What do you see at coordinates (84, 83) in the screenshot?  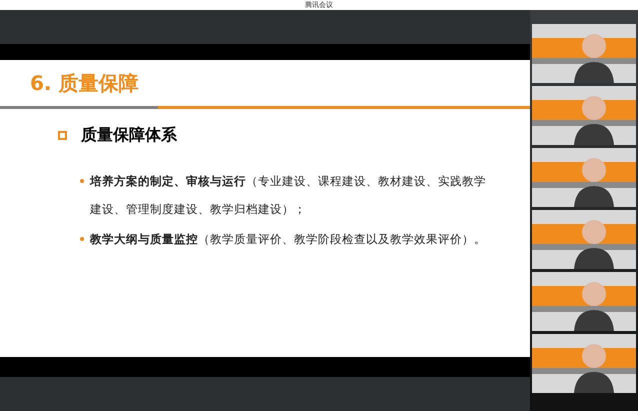 I see `slide-title: 6. 质量保障` at bounding box center [84, 83].